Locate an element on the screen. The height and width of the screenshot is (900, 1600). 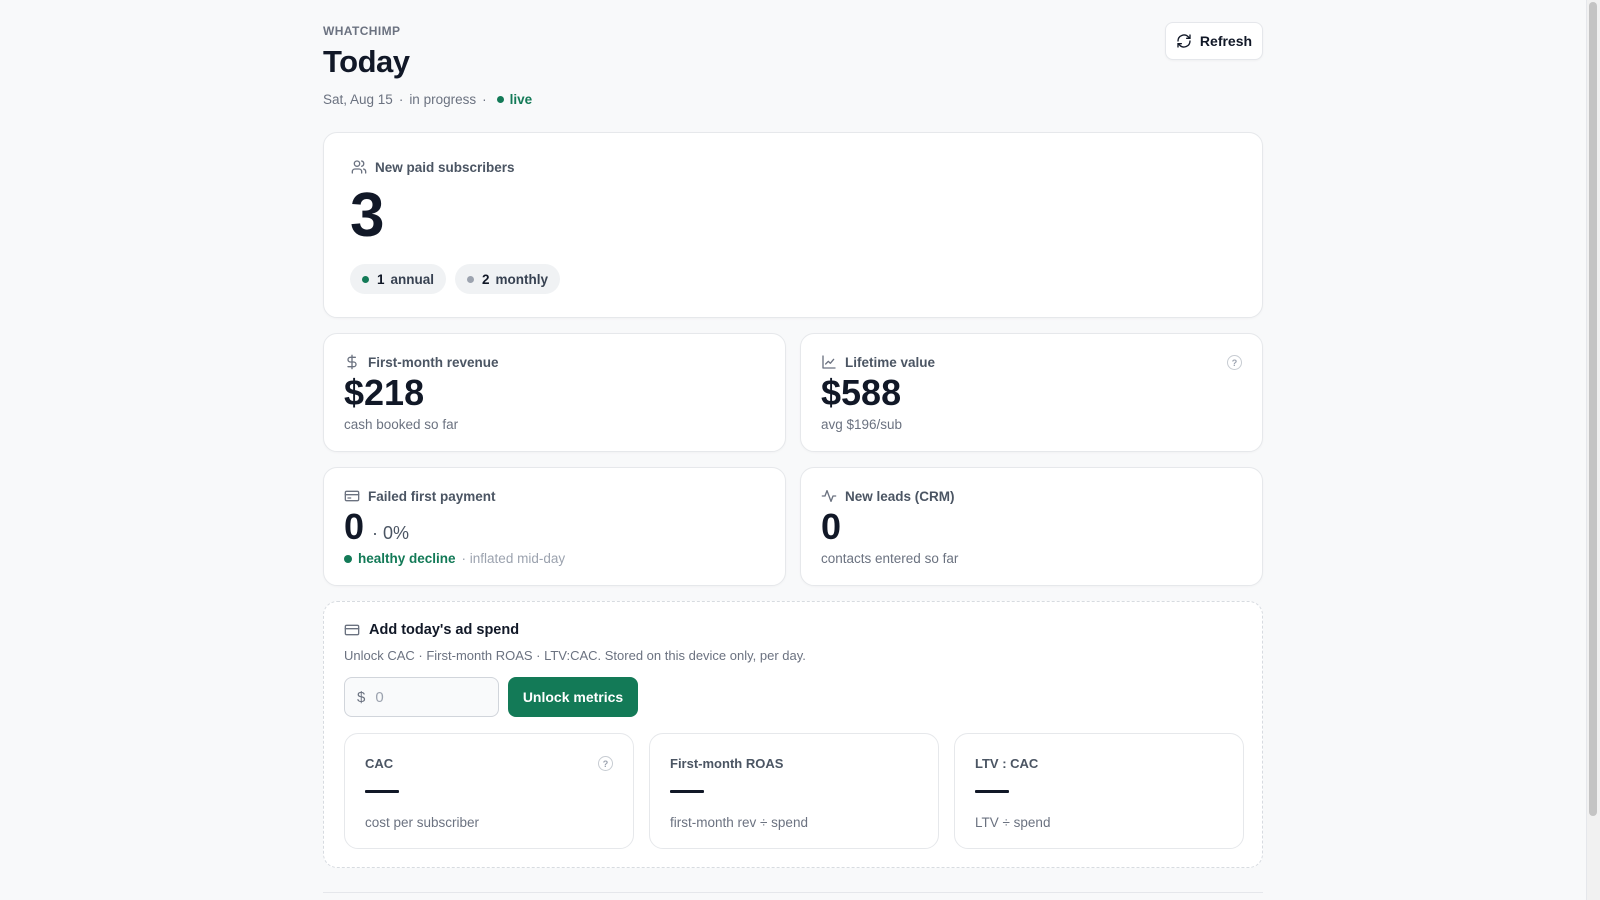
monthly-count: 2 is located at coordinates (486, 279).